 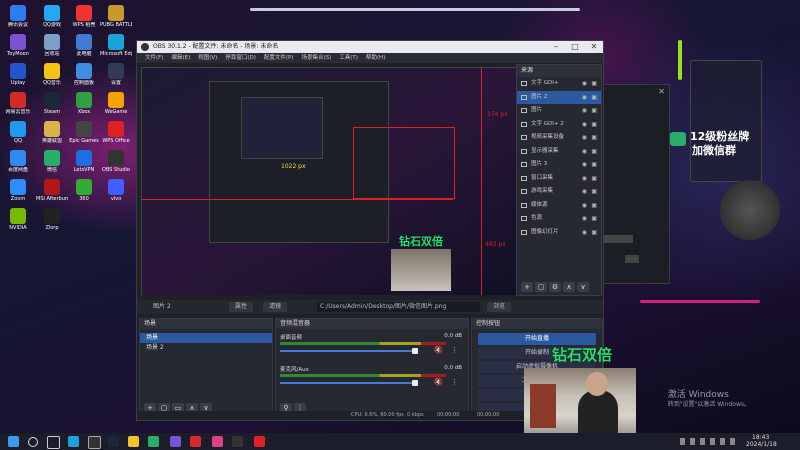 What do you see at coordinates (113, 441) in the screenshot?
I see `steam-taskbar-icon` at bounding box center [113, 441].